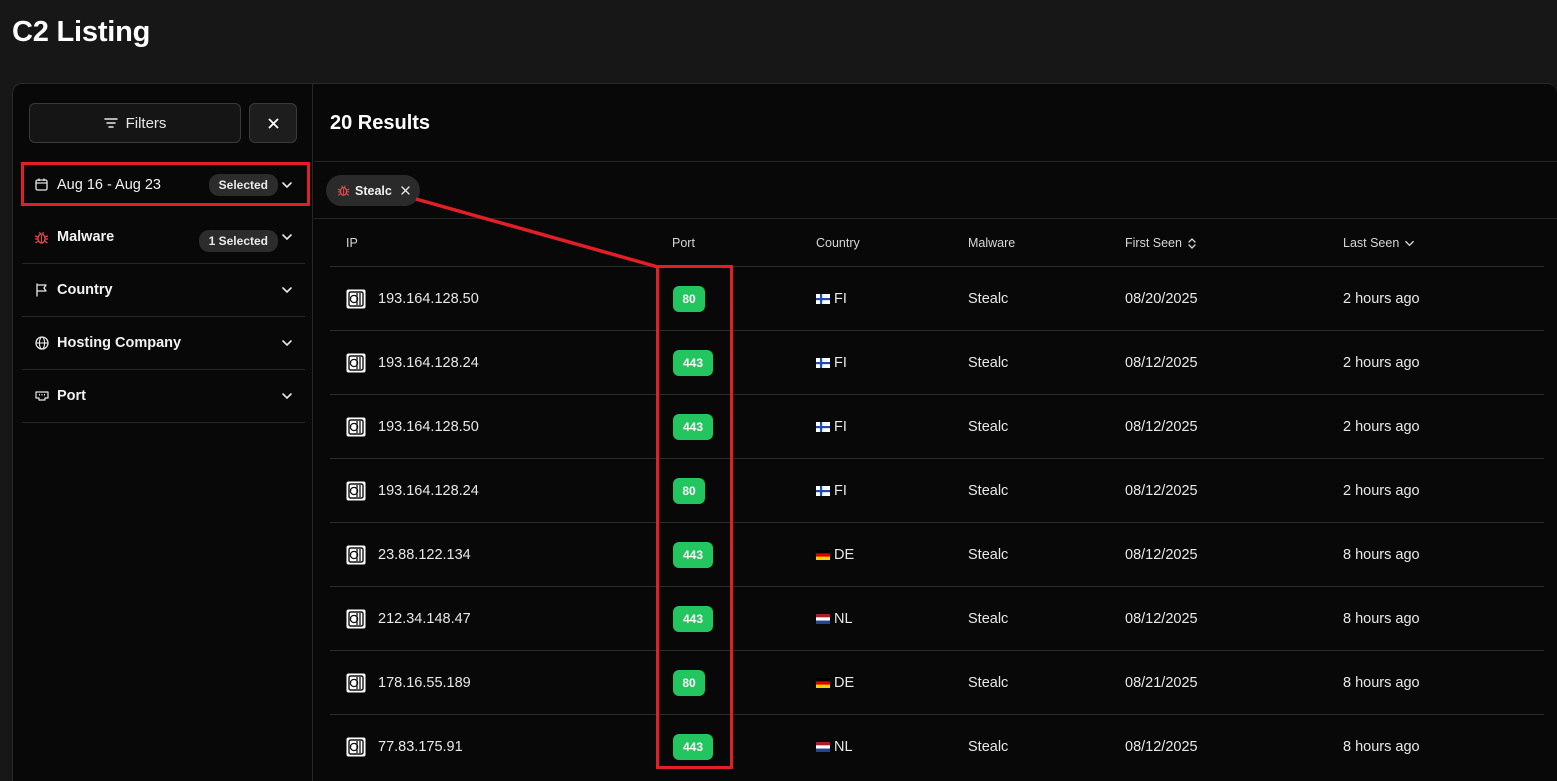 Image resolution: width=1557 pixels, height=781 pixels. What do you see at coordinates (273, 123) in the screenshot?
I see `clear-filters-button` at bounding box center [273, 123].